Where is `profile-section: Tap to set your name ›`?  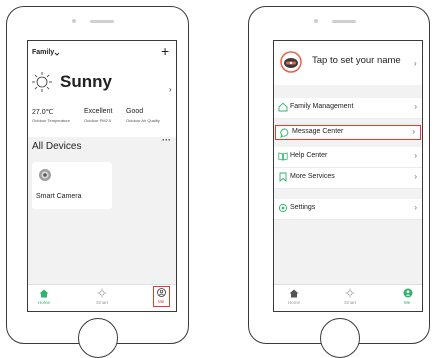
profile-section: Tap to set your name › is located at coordinates (348, 63).